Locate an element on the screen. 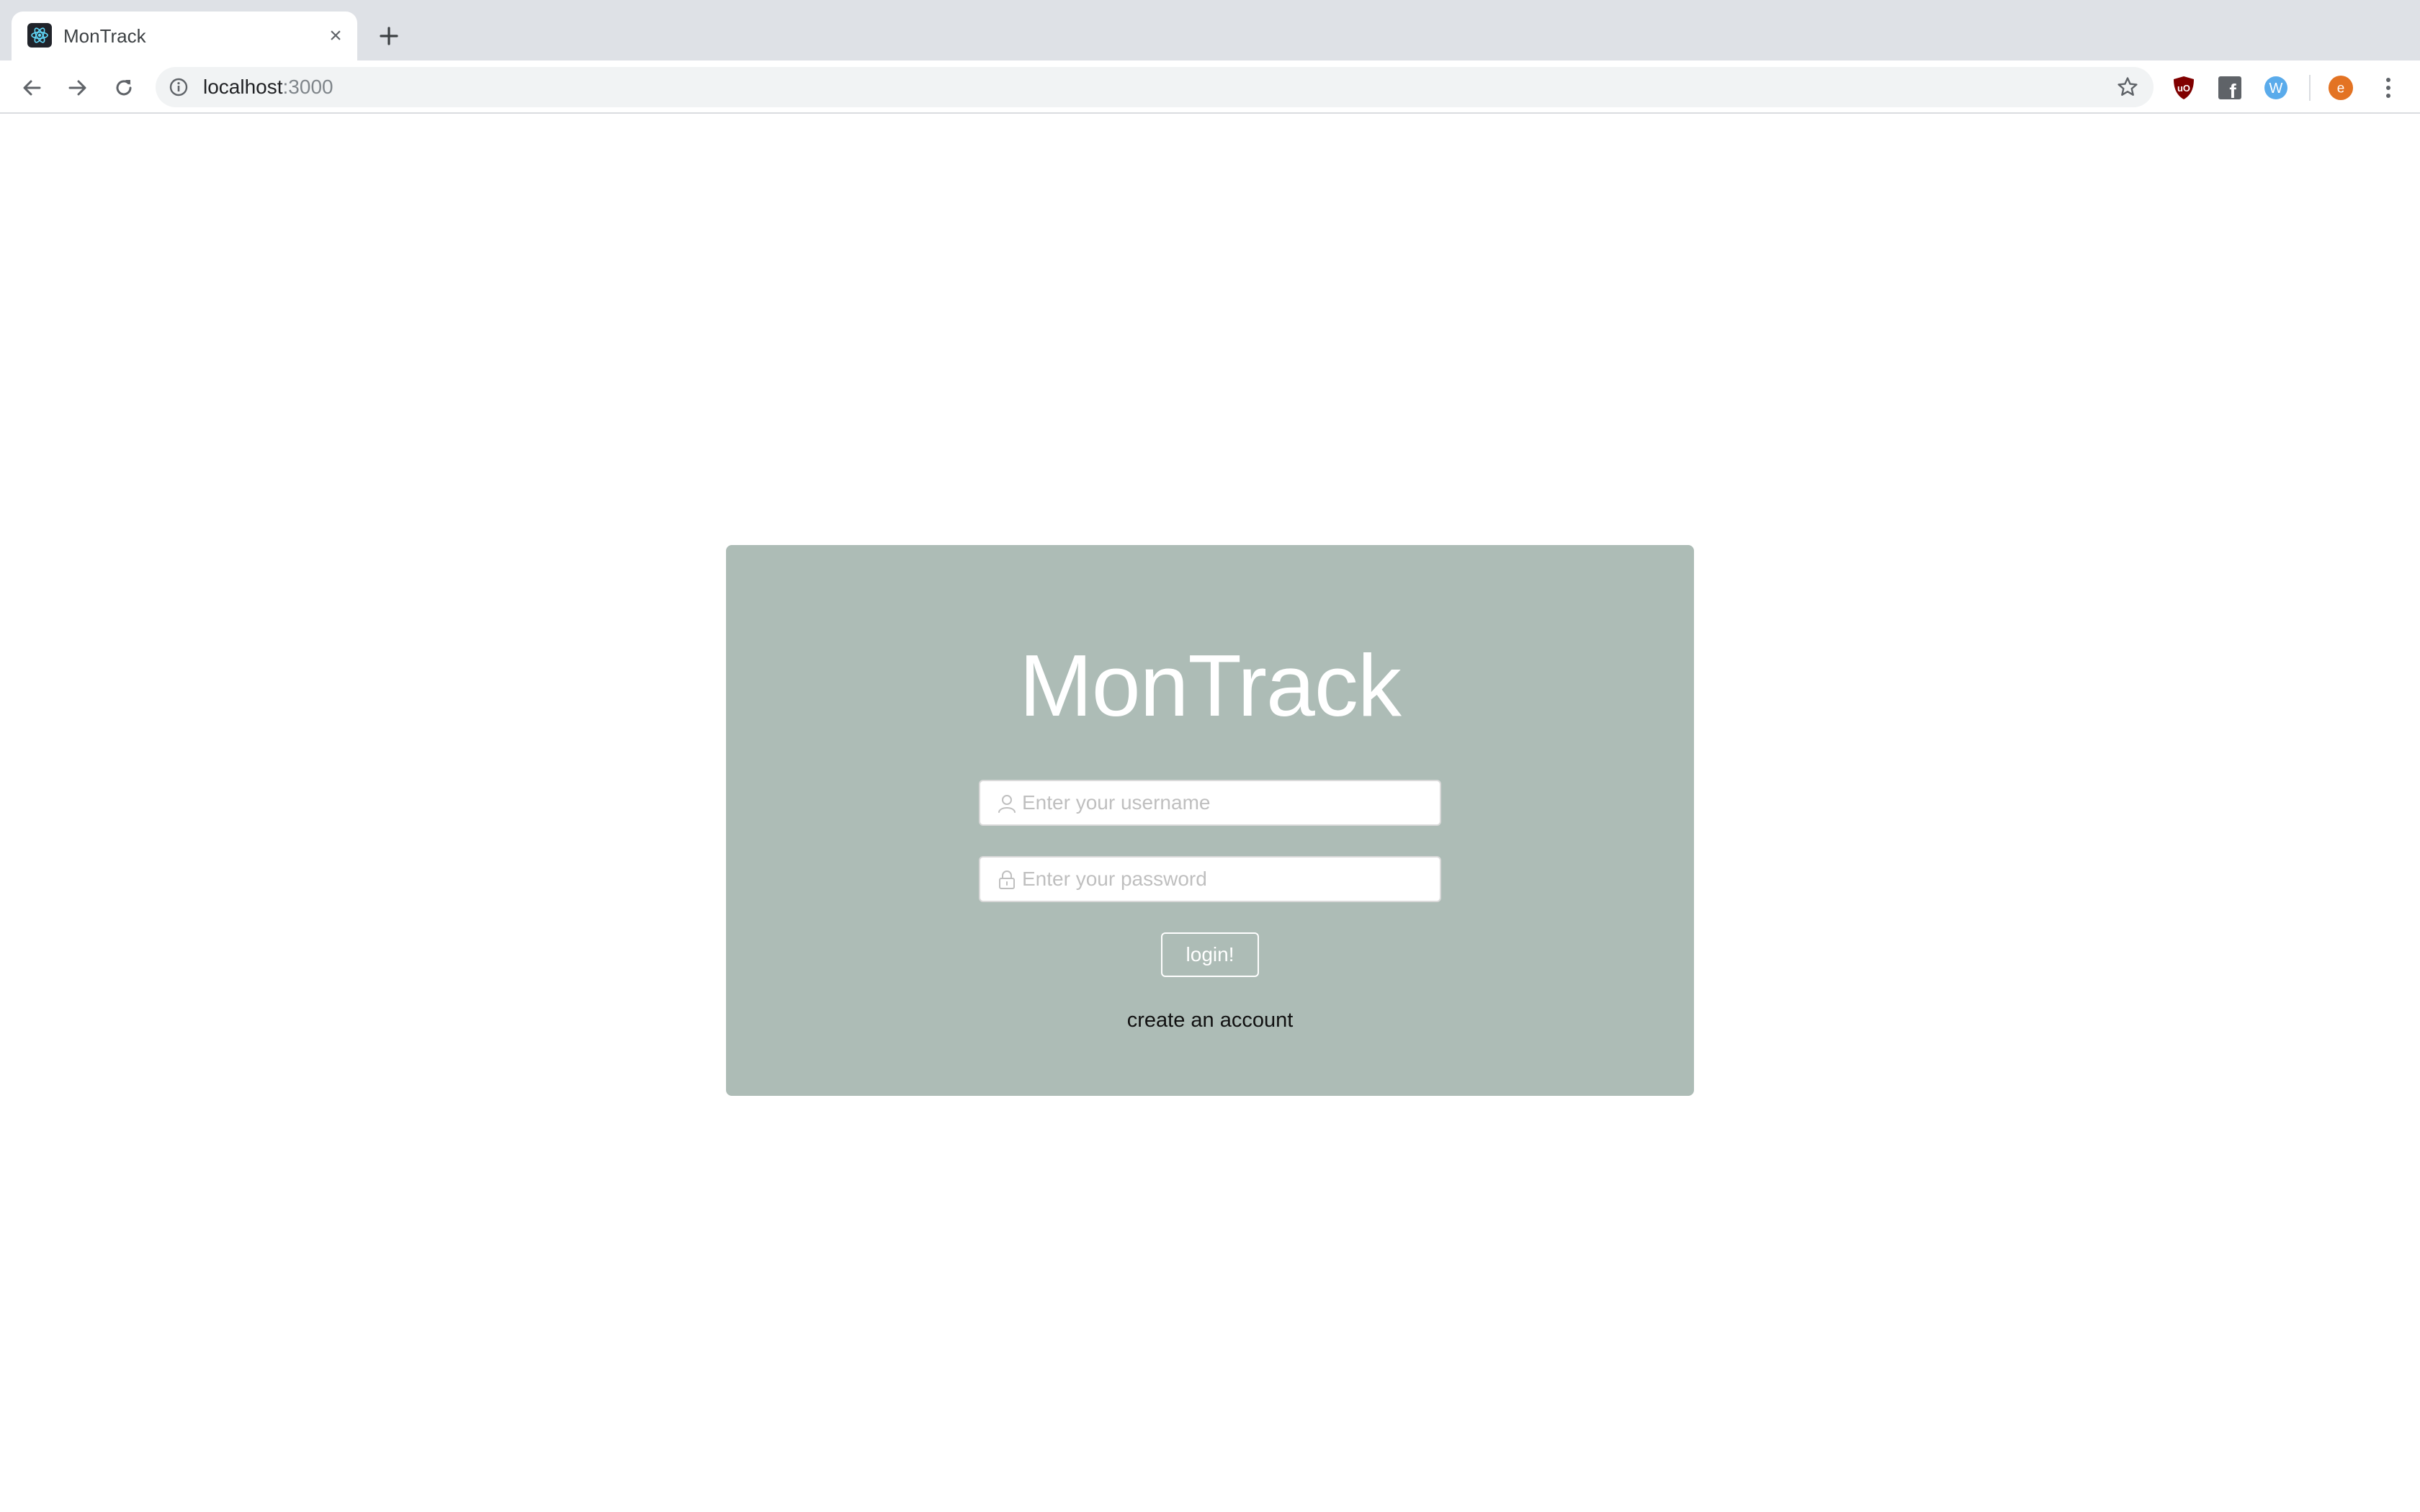 The image size is (2420, 1512). username-input is located at coordinates (1227, 802).